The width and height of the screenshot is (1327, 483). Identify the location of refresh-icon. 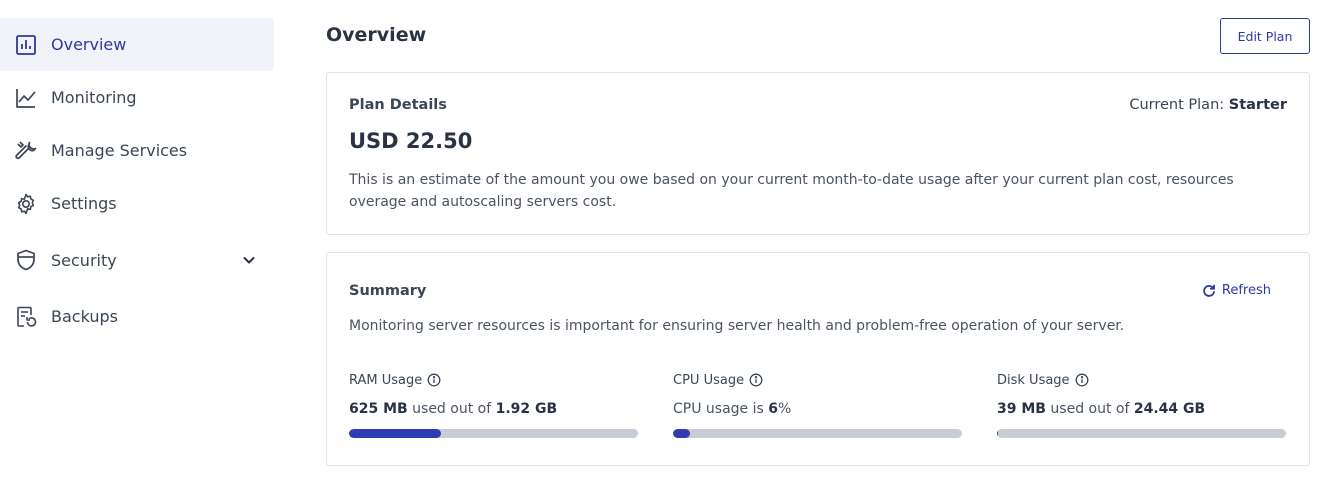
(1209, 290).